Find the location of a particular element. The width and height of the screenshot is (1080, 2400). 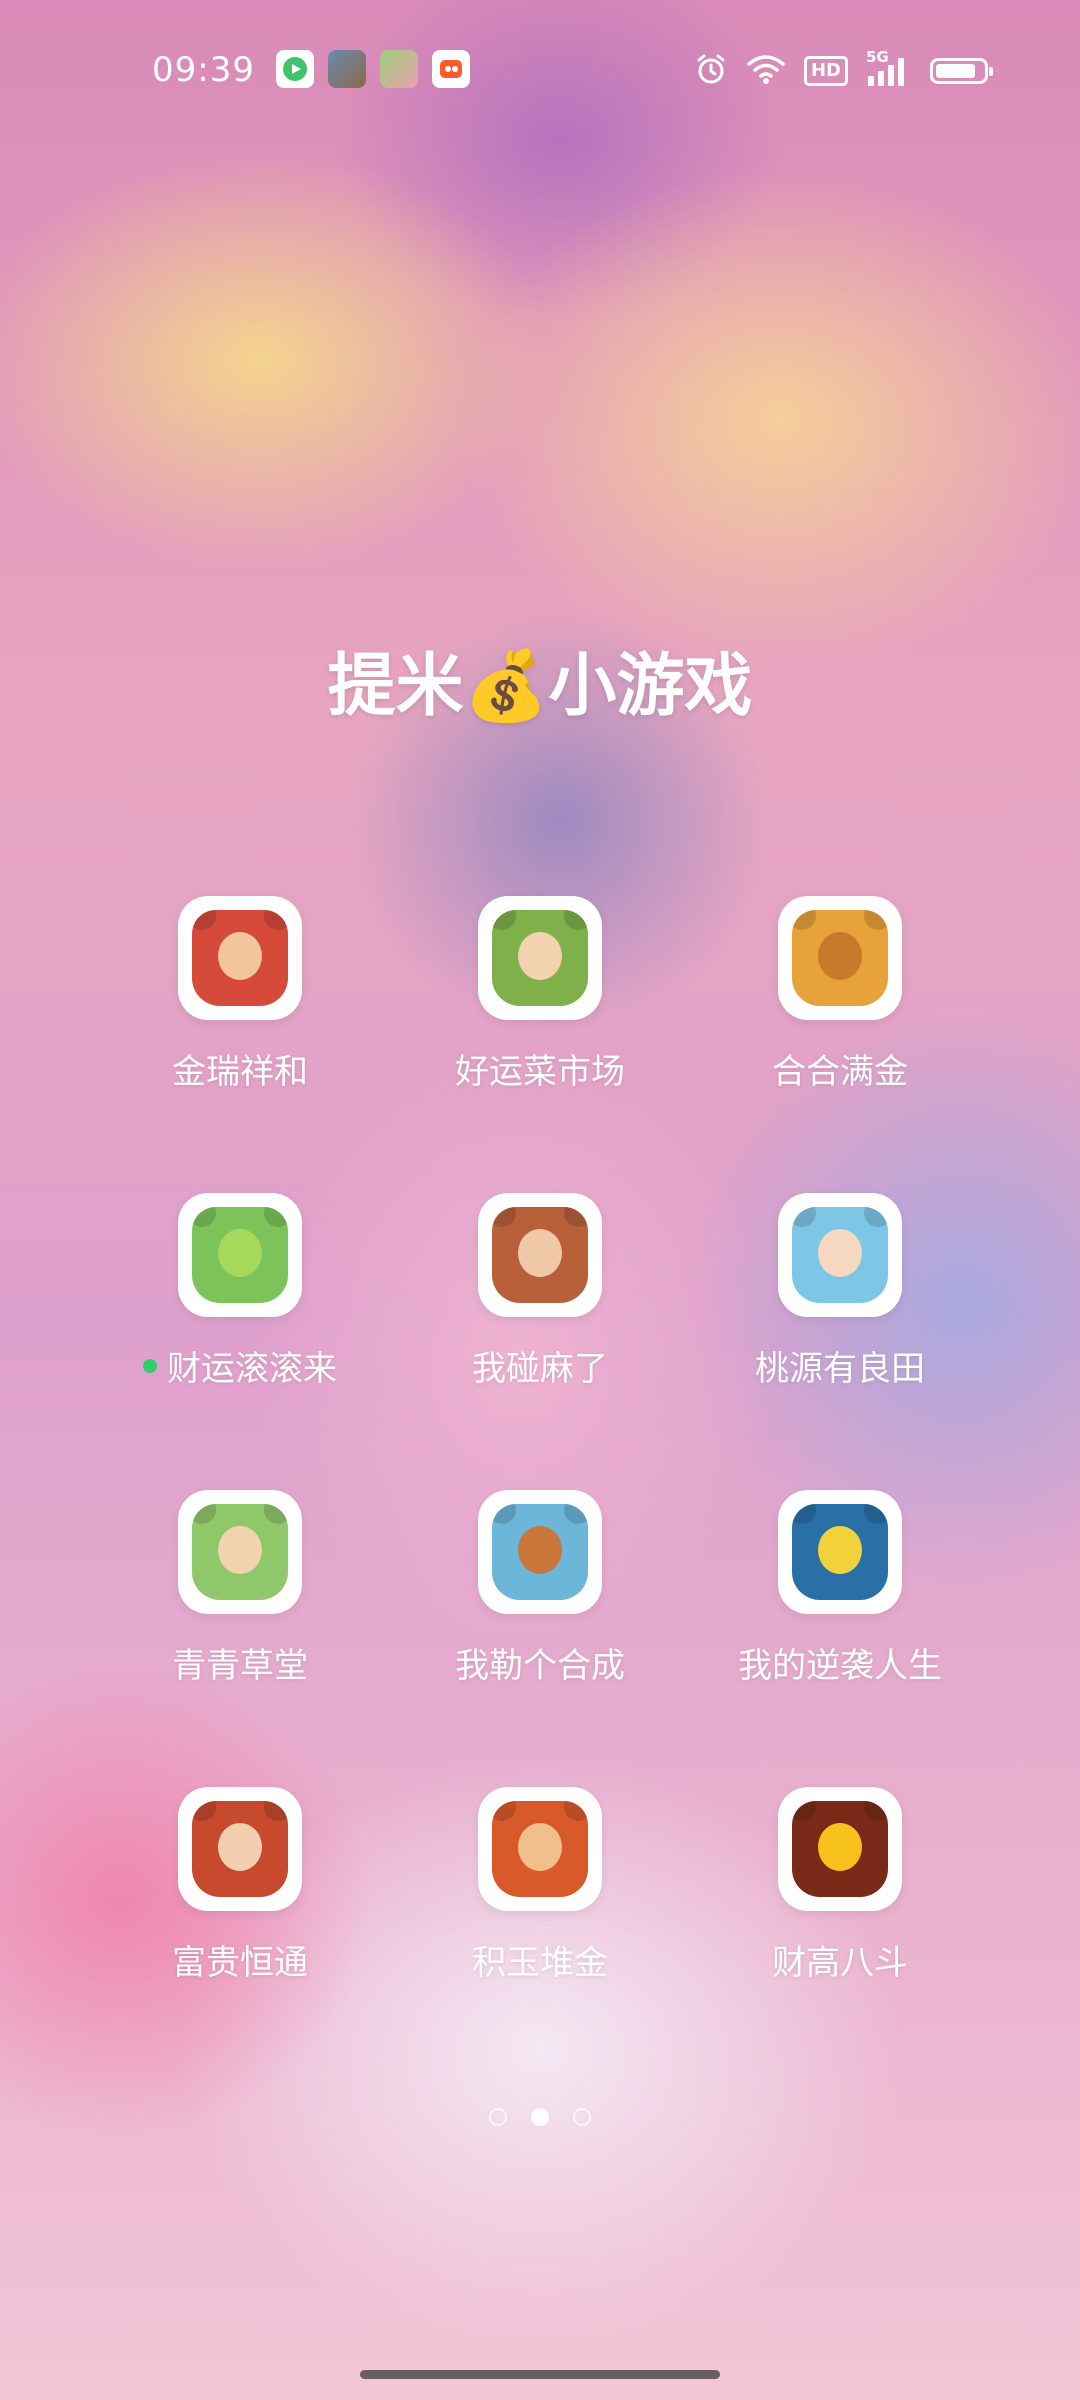

app-label-text: 合合满金 is located at coordinates (840, 1072).